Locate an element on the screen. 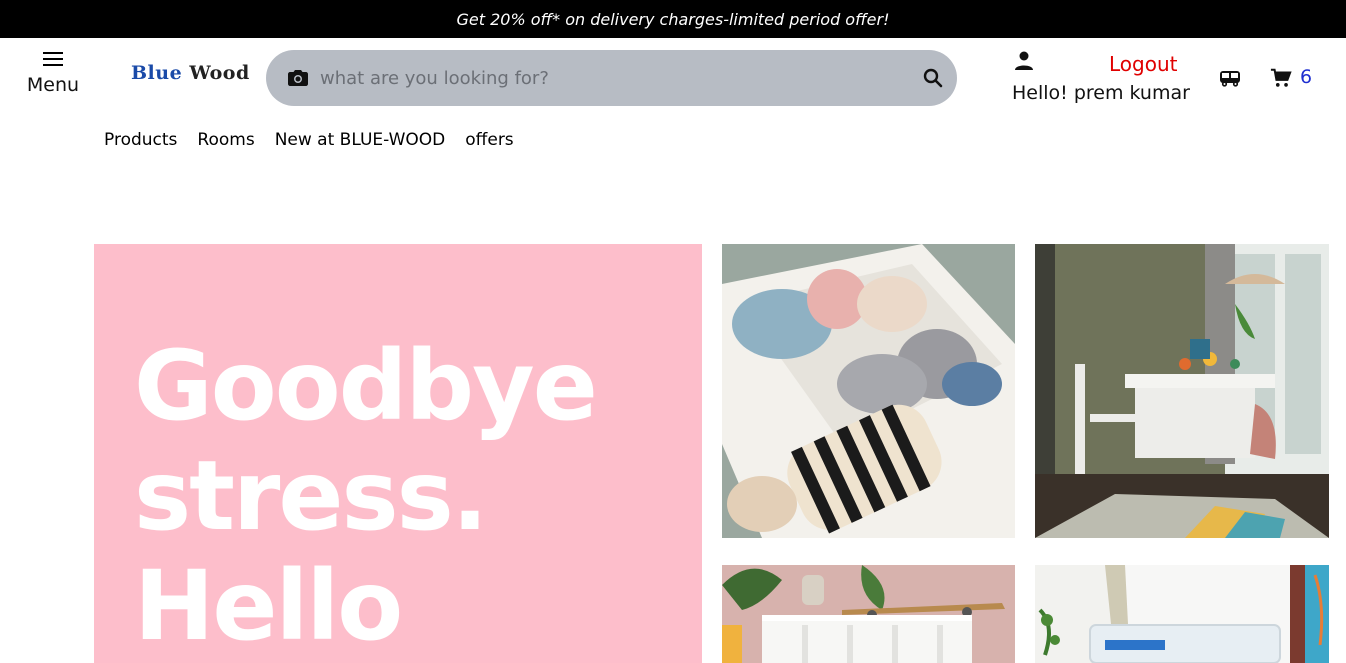 Image resolution: width=1346 pixels, height=663 pixels. nav-item-new-at-blue-wood: New at BLUE-WOOD is located at coordinates (360, 140).